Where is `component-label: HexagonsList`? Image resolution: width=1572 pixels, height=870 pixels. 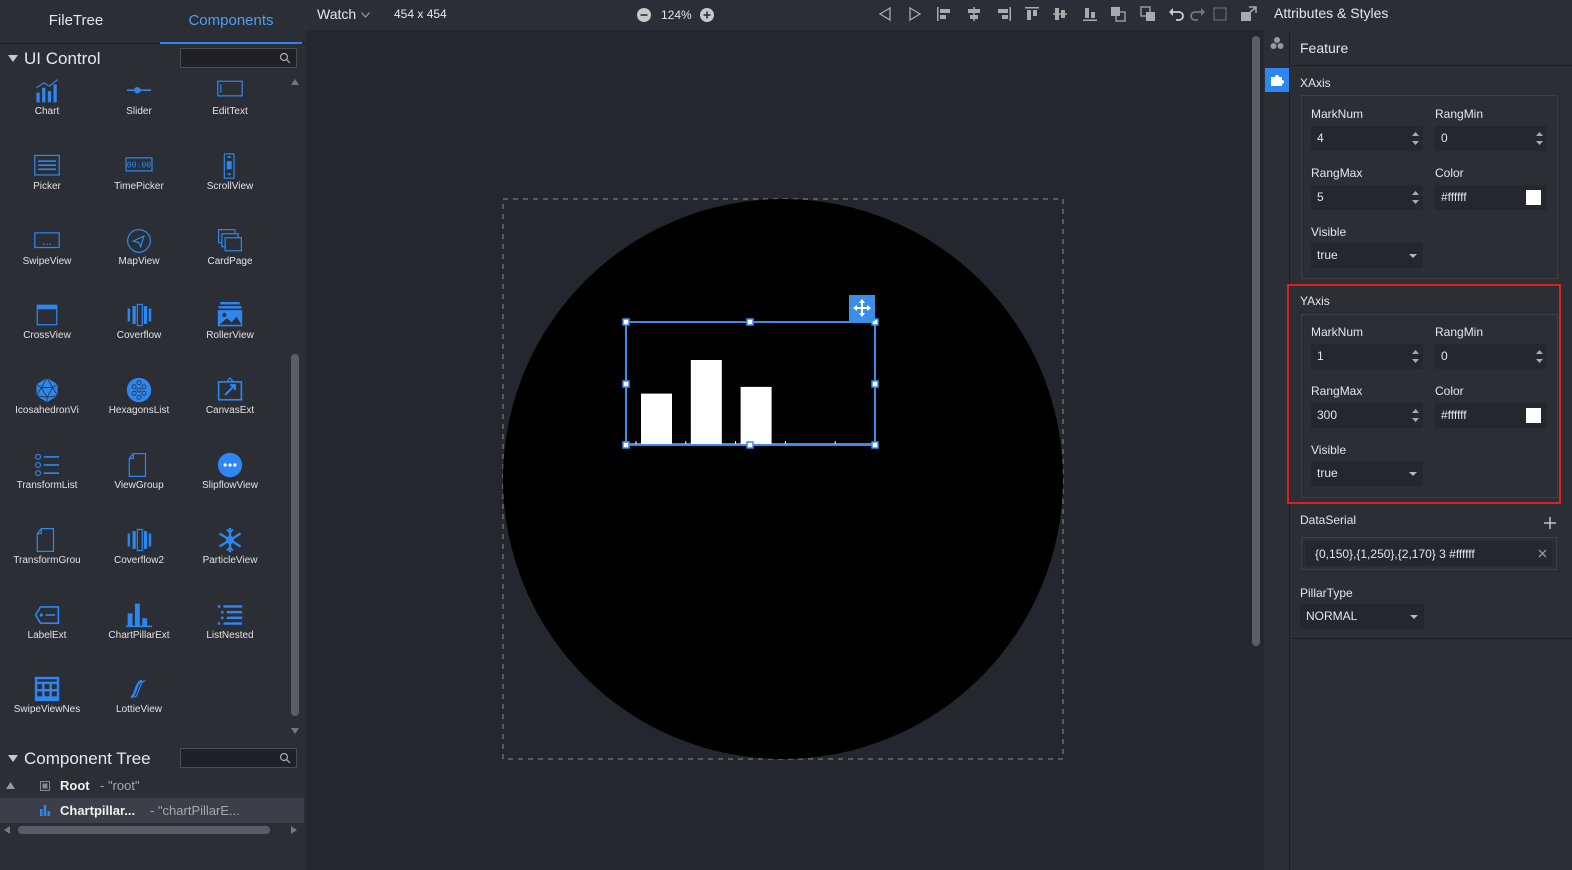
component-label: HexagonsList is located at coordinates (139, 411).